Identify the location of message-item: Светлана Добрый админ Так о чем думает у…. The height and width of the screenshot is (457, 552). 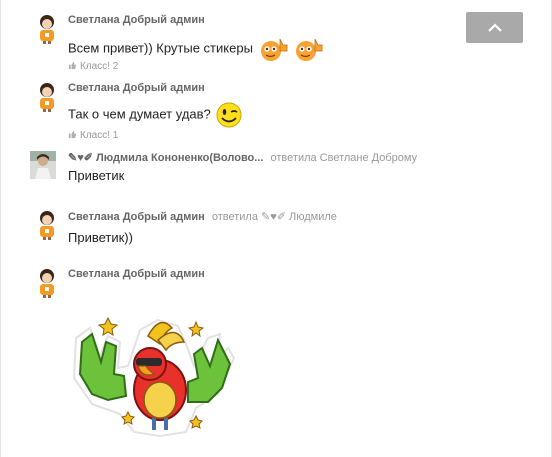
(289, 112).